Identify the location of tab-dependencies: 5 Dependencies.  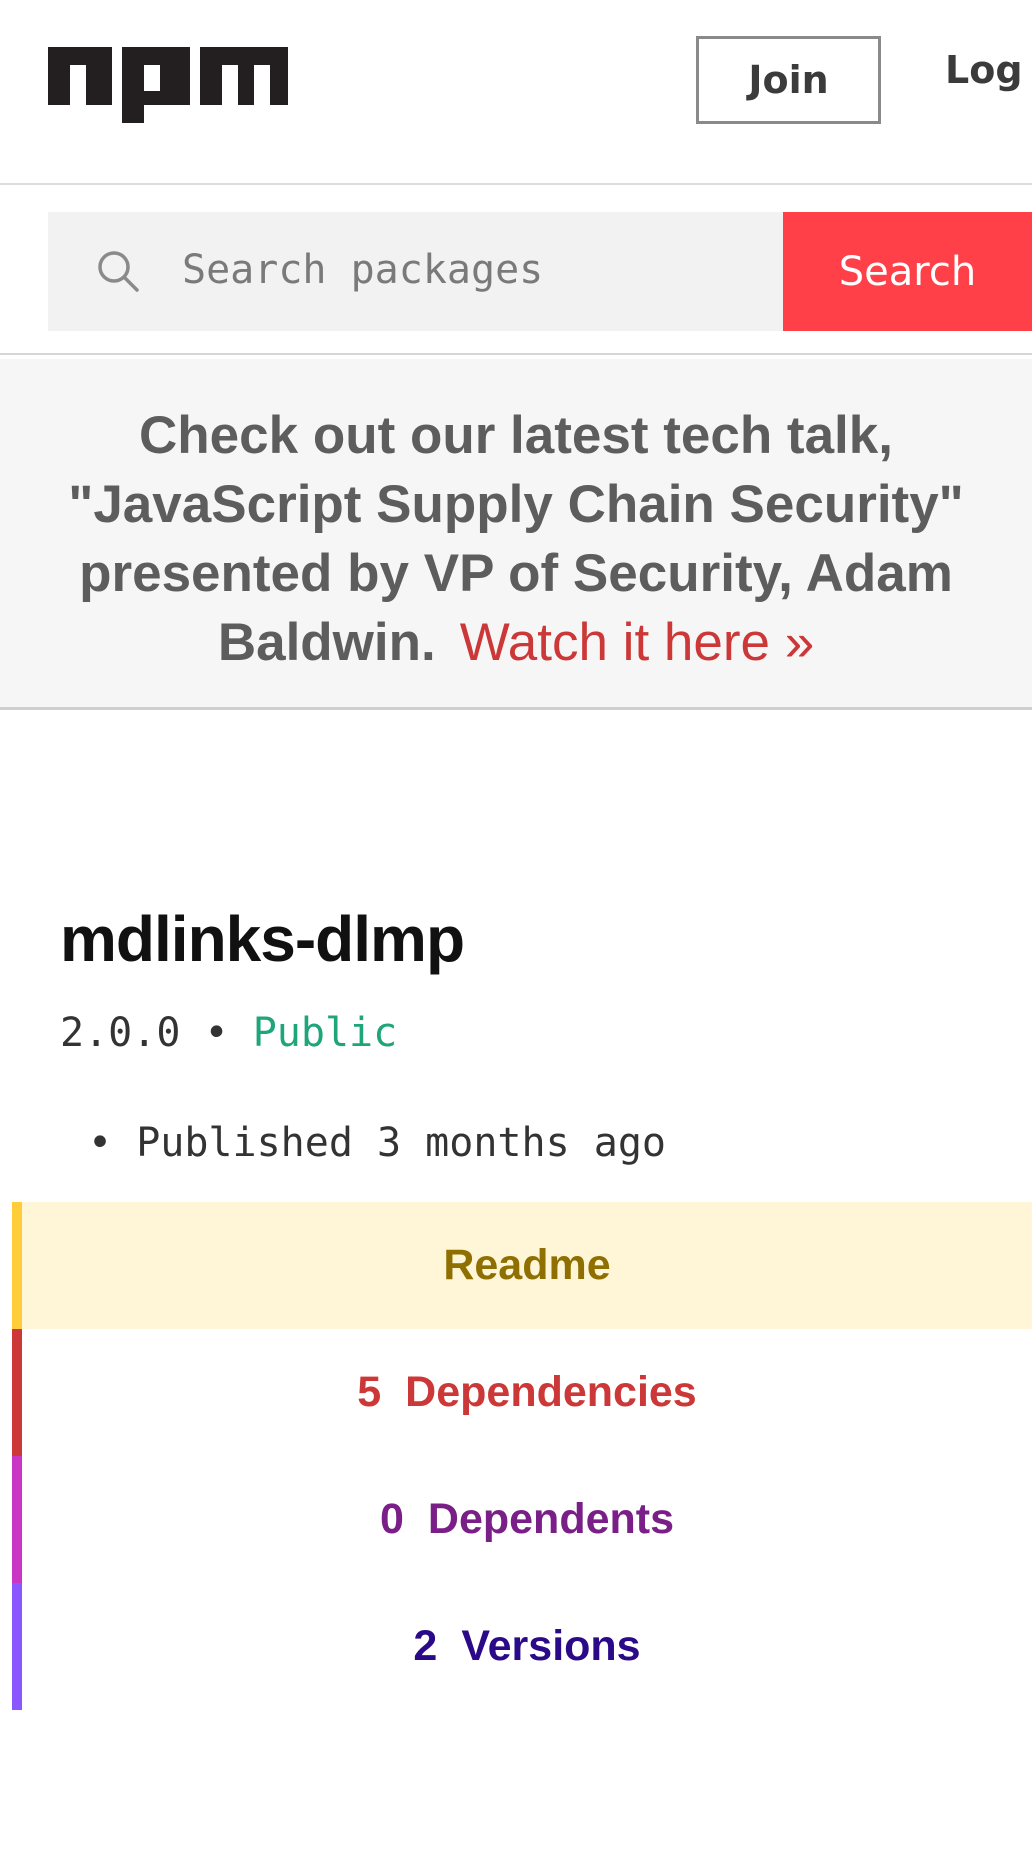
(522, 1392).